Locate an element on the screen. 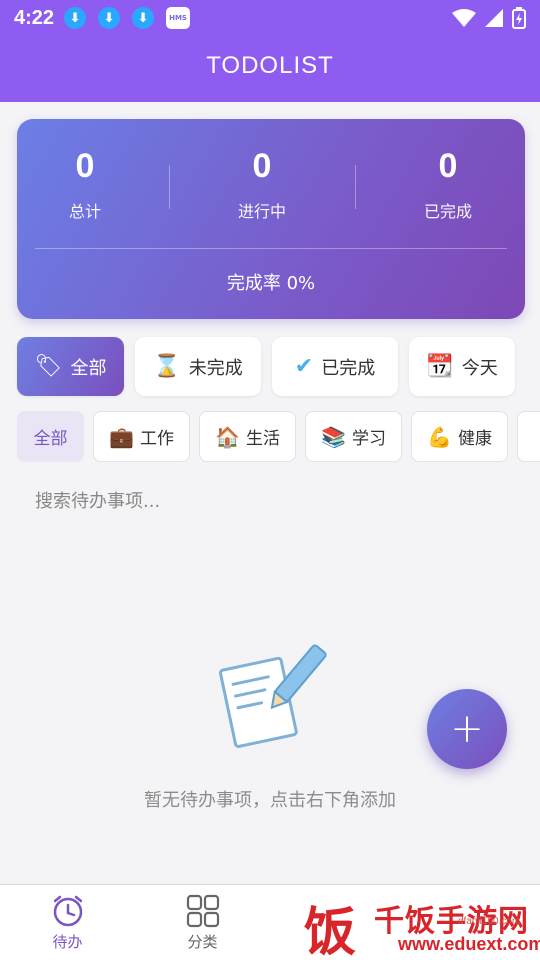  plus-icon: + is located at coordinates (467, 729).